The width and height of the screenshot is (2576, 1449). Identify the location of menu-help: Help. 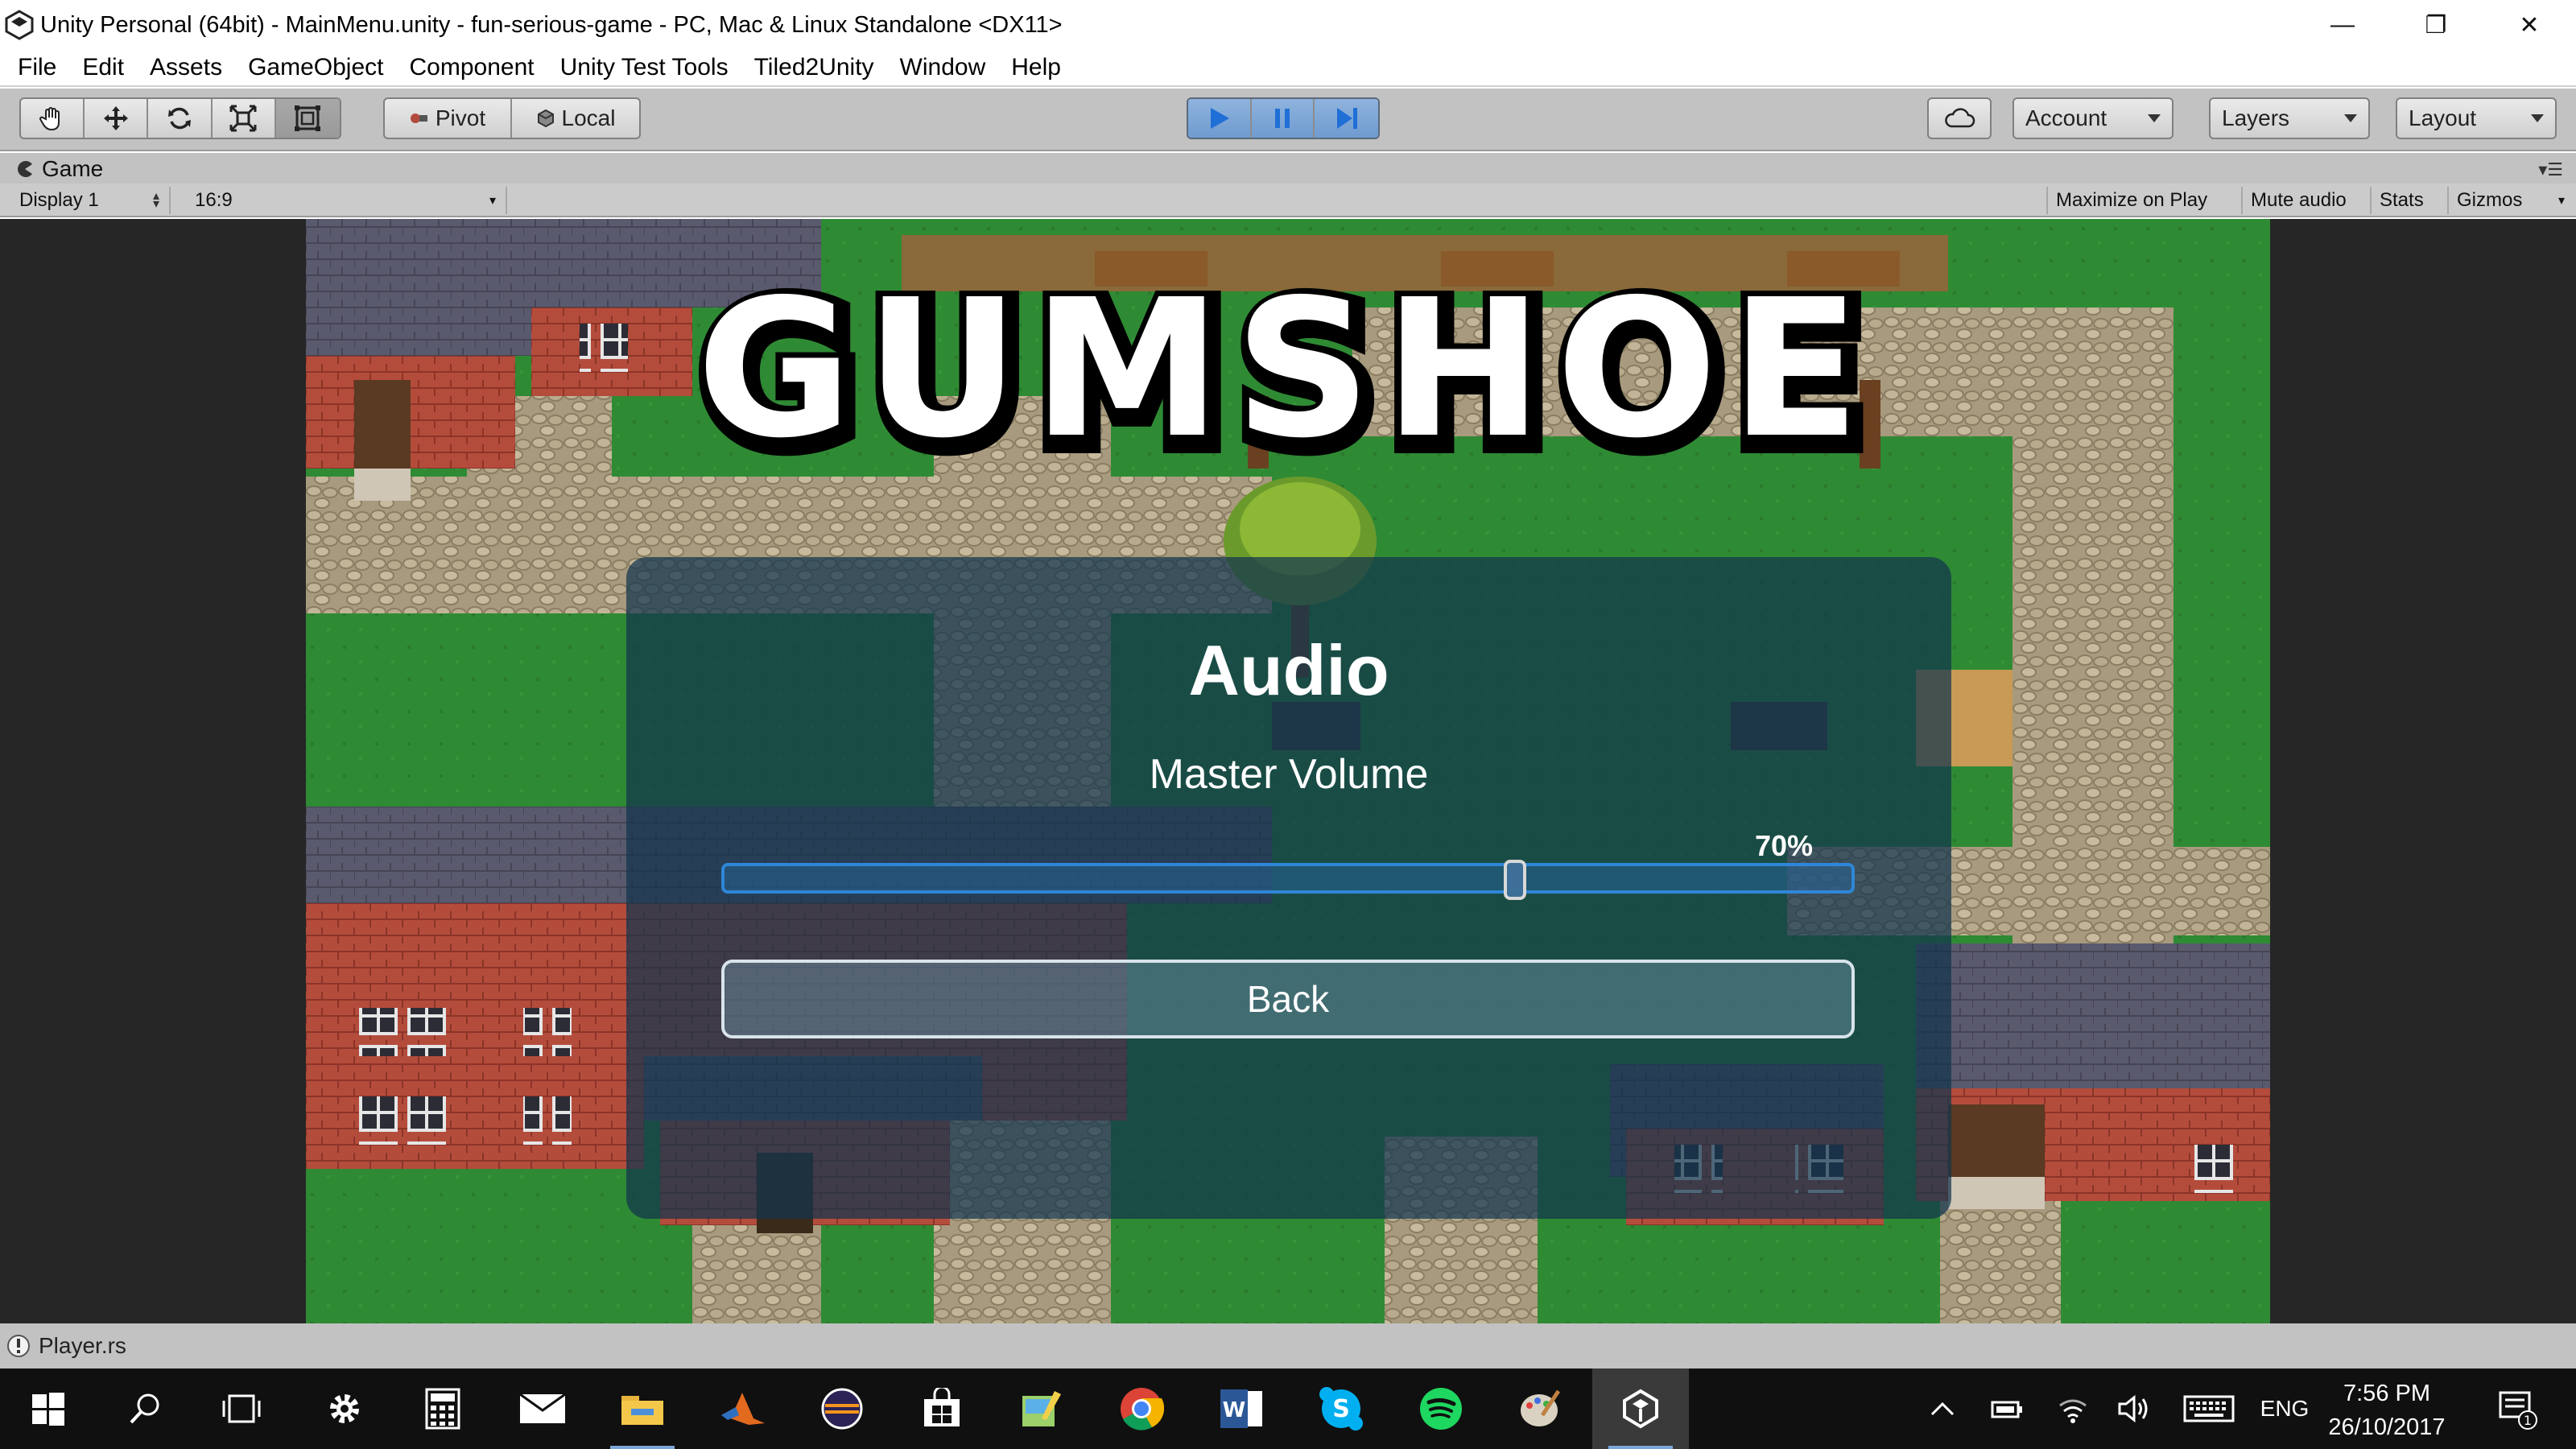
(1036, 67).